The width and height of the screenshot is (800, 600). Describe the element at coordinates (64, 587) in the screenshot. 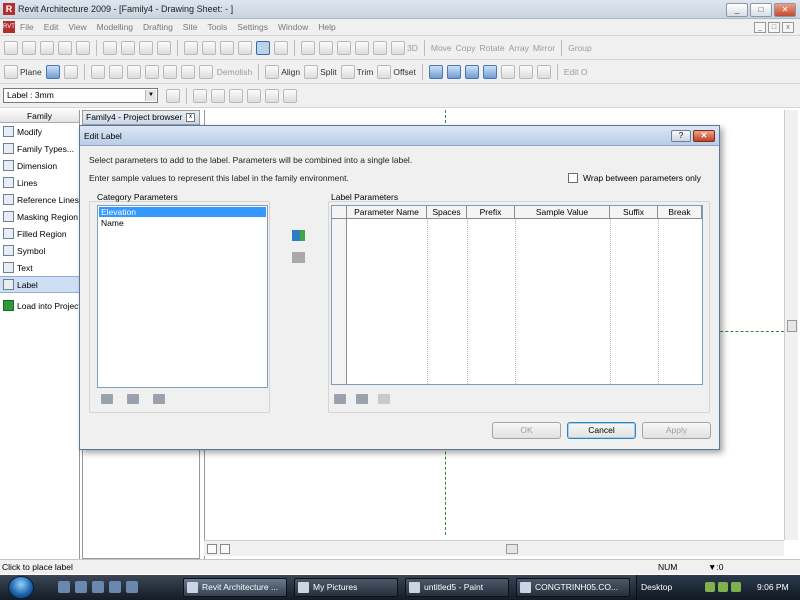

I see `show-desktop-icon` at that location.